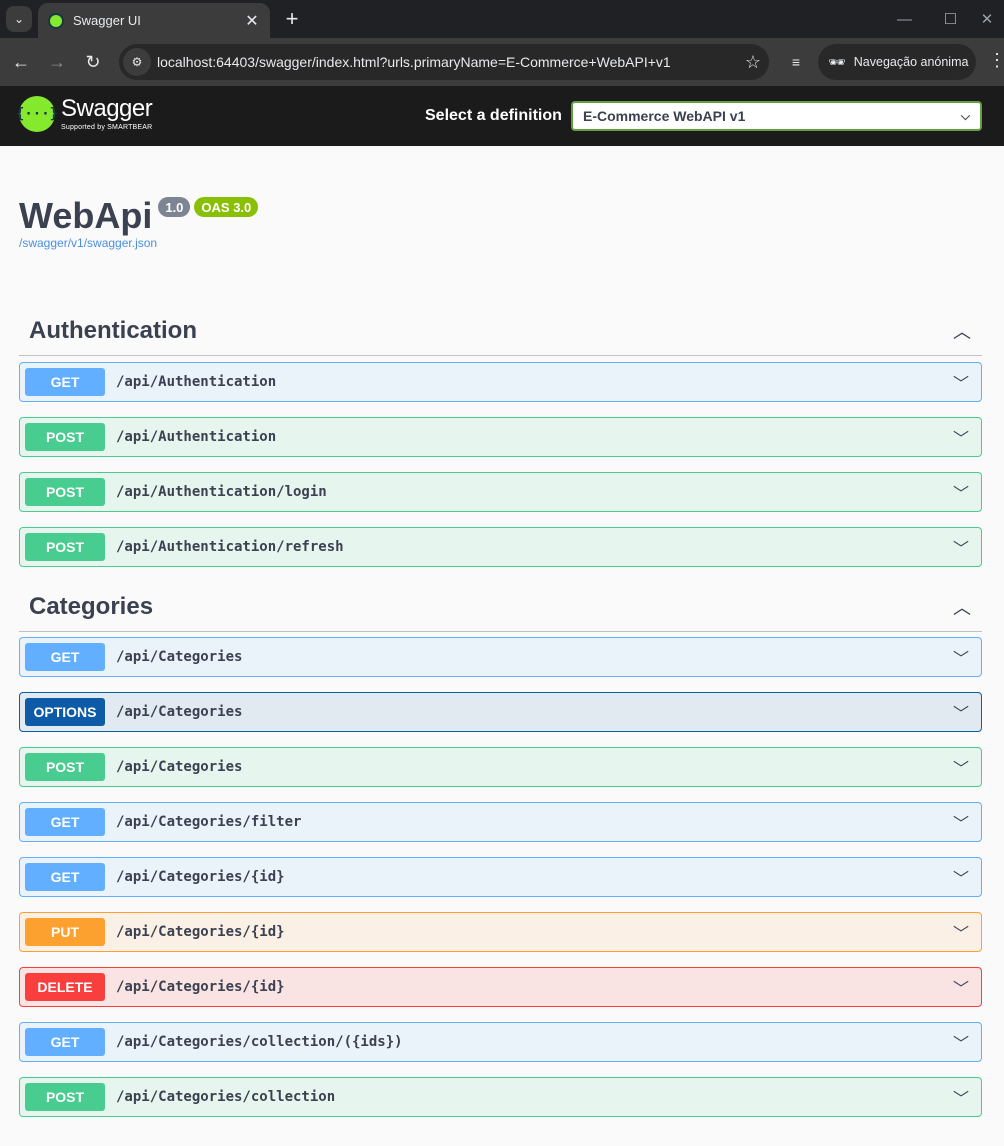 This screenshot has width=1004, height=1146. What do you see at coordinates (137, 62) in the screenshot?
I see `site-info-icon: ⚙` at bounding box center [137, 62].